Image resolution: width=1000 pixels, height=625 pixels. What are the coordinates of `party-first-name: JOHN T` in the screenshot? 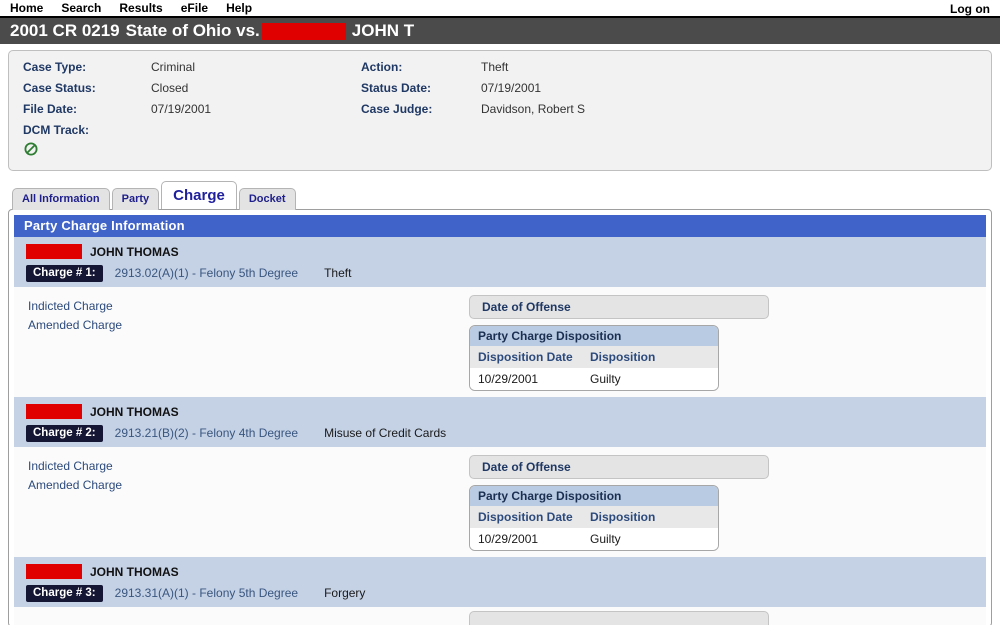 It's located at (383, 30).